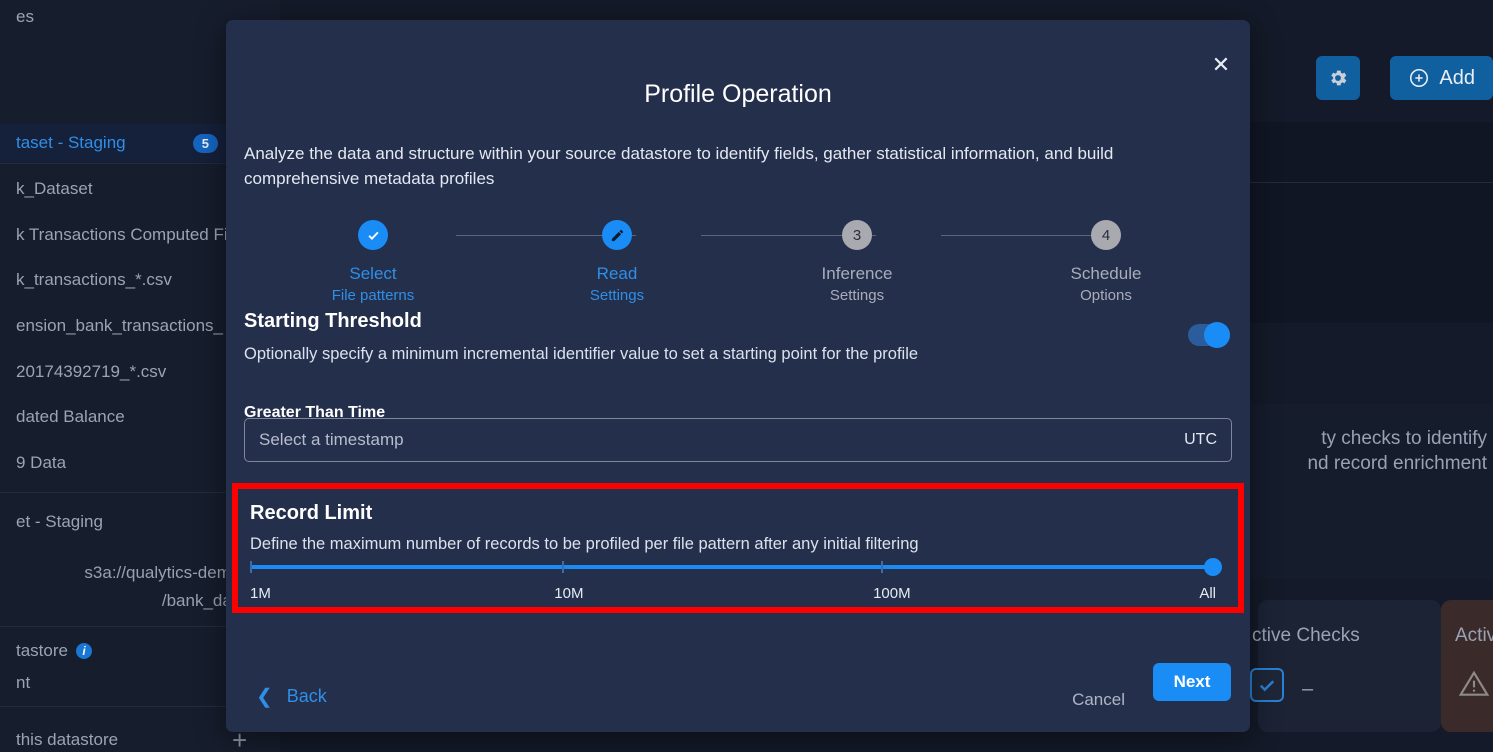 The height and width of the screenshot is (752, 1493). What do you see at coordinates (1221, 65) in the screenshot?
I see `close-icon: ✕` at bounding box center [1221, 65].